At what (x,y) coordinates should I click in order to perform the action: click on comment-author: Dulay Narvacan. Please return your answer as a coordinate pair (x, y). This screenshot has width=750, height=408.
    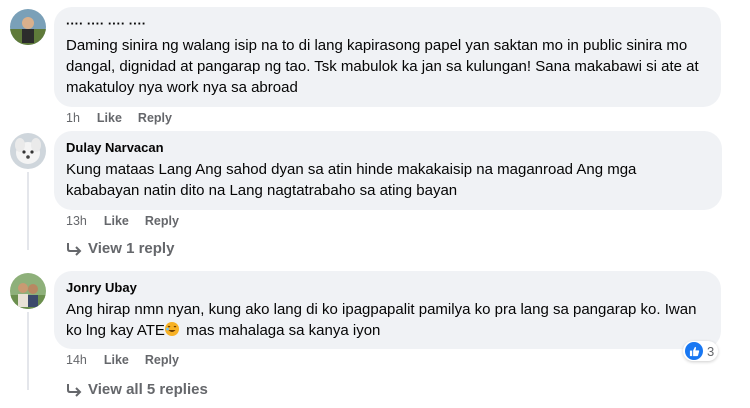
    Looking at the image, I should click on (388, 147).